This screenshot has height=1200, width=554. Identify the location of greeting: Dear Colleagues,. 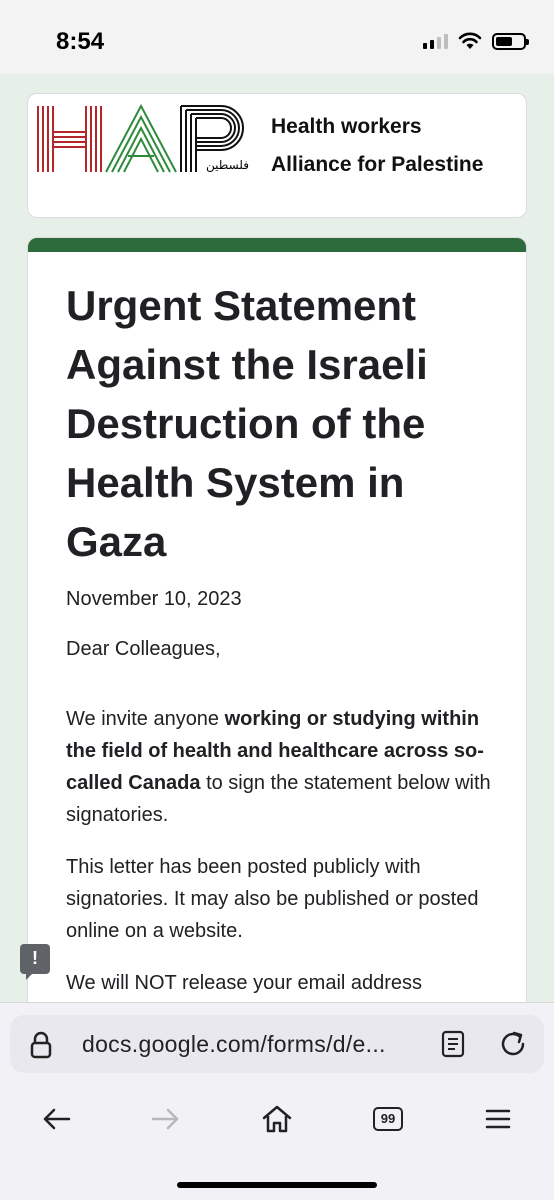
(143, 649).